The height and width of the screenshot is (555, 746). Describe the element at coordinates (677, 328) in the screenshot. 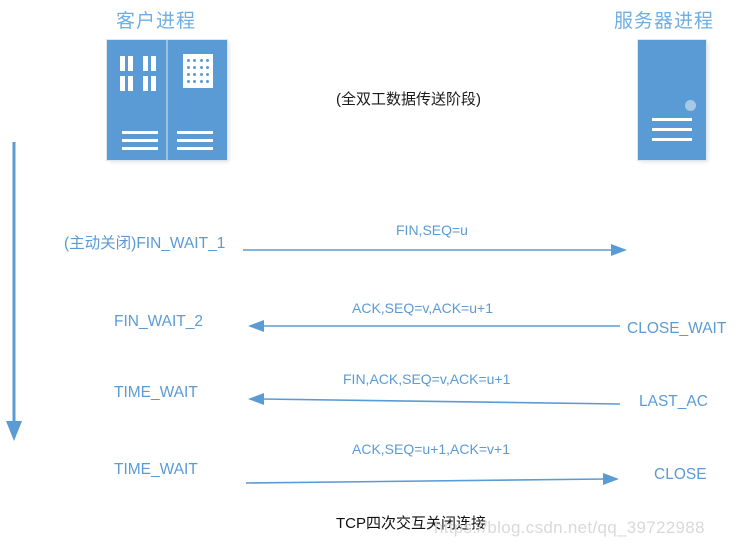

I see `server-state-label-2: CLOSE_WAIT` at that location.